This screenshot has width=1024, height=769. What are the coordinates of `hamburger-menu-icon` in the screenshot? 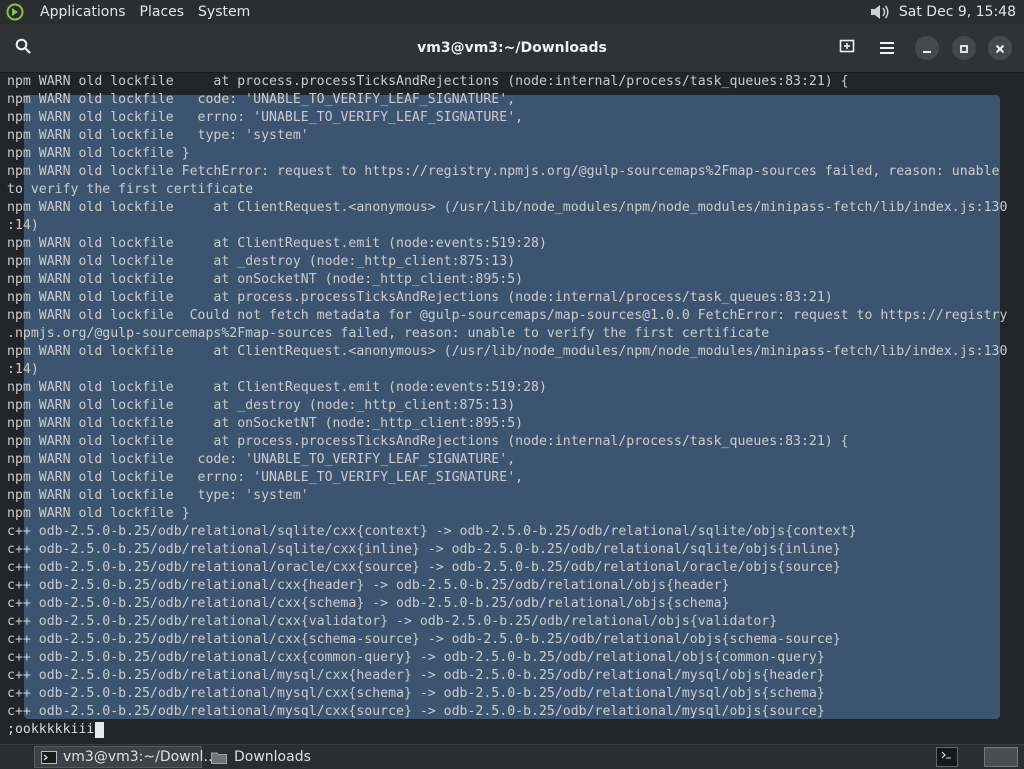 It's located at (887, 48).